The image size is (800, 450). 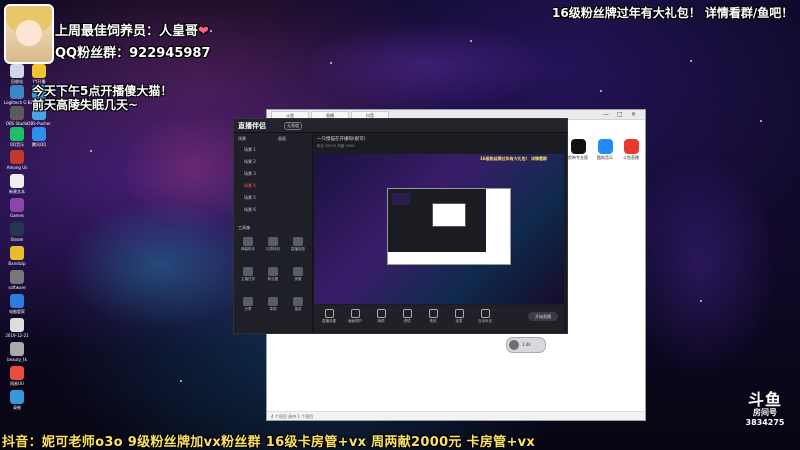 I want to click on scene-item: 场景 5, so click(x=250, y=198).